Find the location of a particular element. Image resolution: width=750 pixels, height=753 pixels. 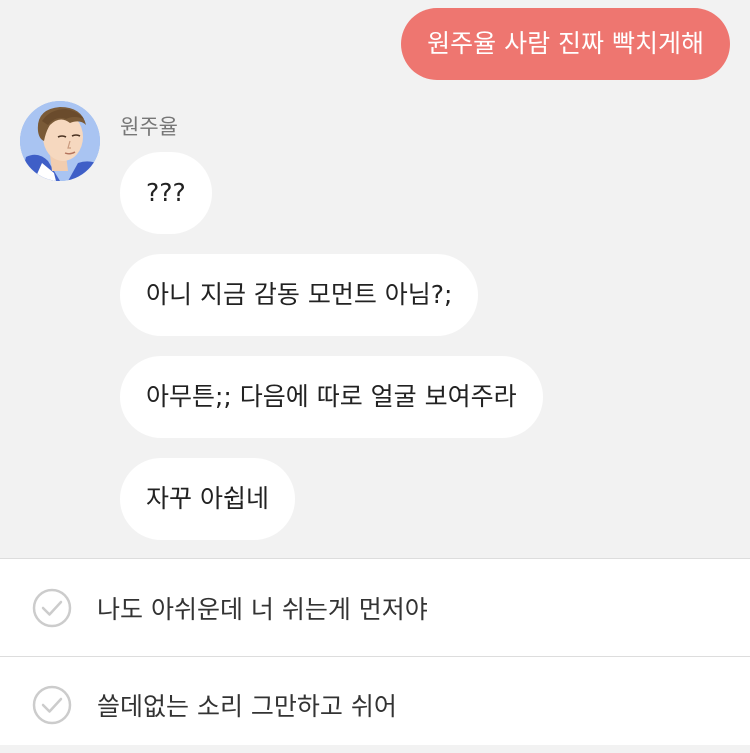

reply-option: 나도 아쉬운데 너 쉬는게 먼저야 is located at coordinates (375, 608).